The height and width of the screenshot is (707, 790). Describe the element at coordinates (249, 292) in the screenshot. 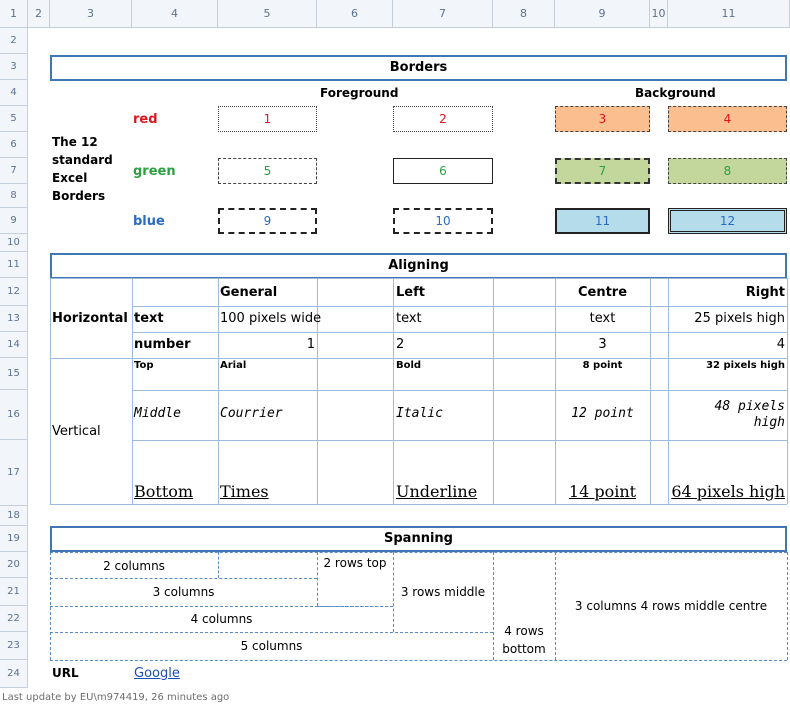

I see `col-general: General` at that location.